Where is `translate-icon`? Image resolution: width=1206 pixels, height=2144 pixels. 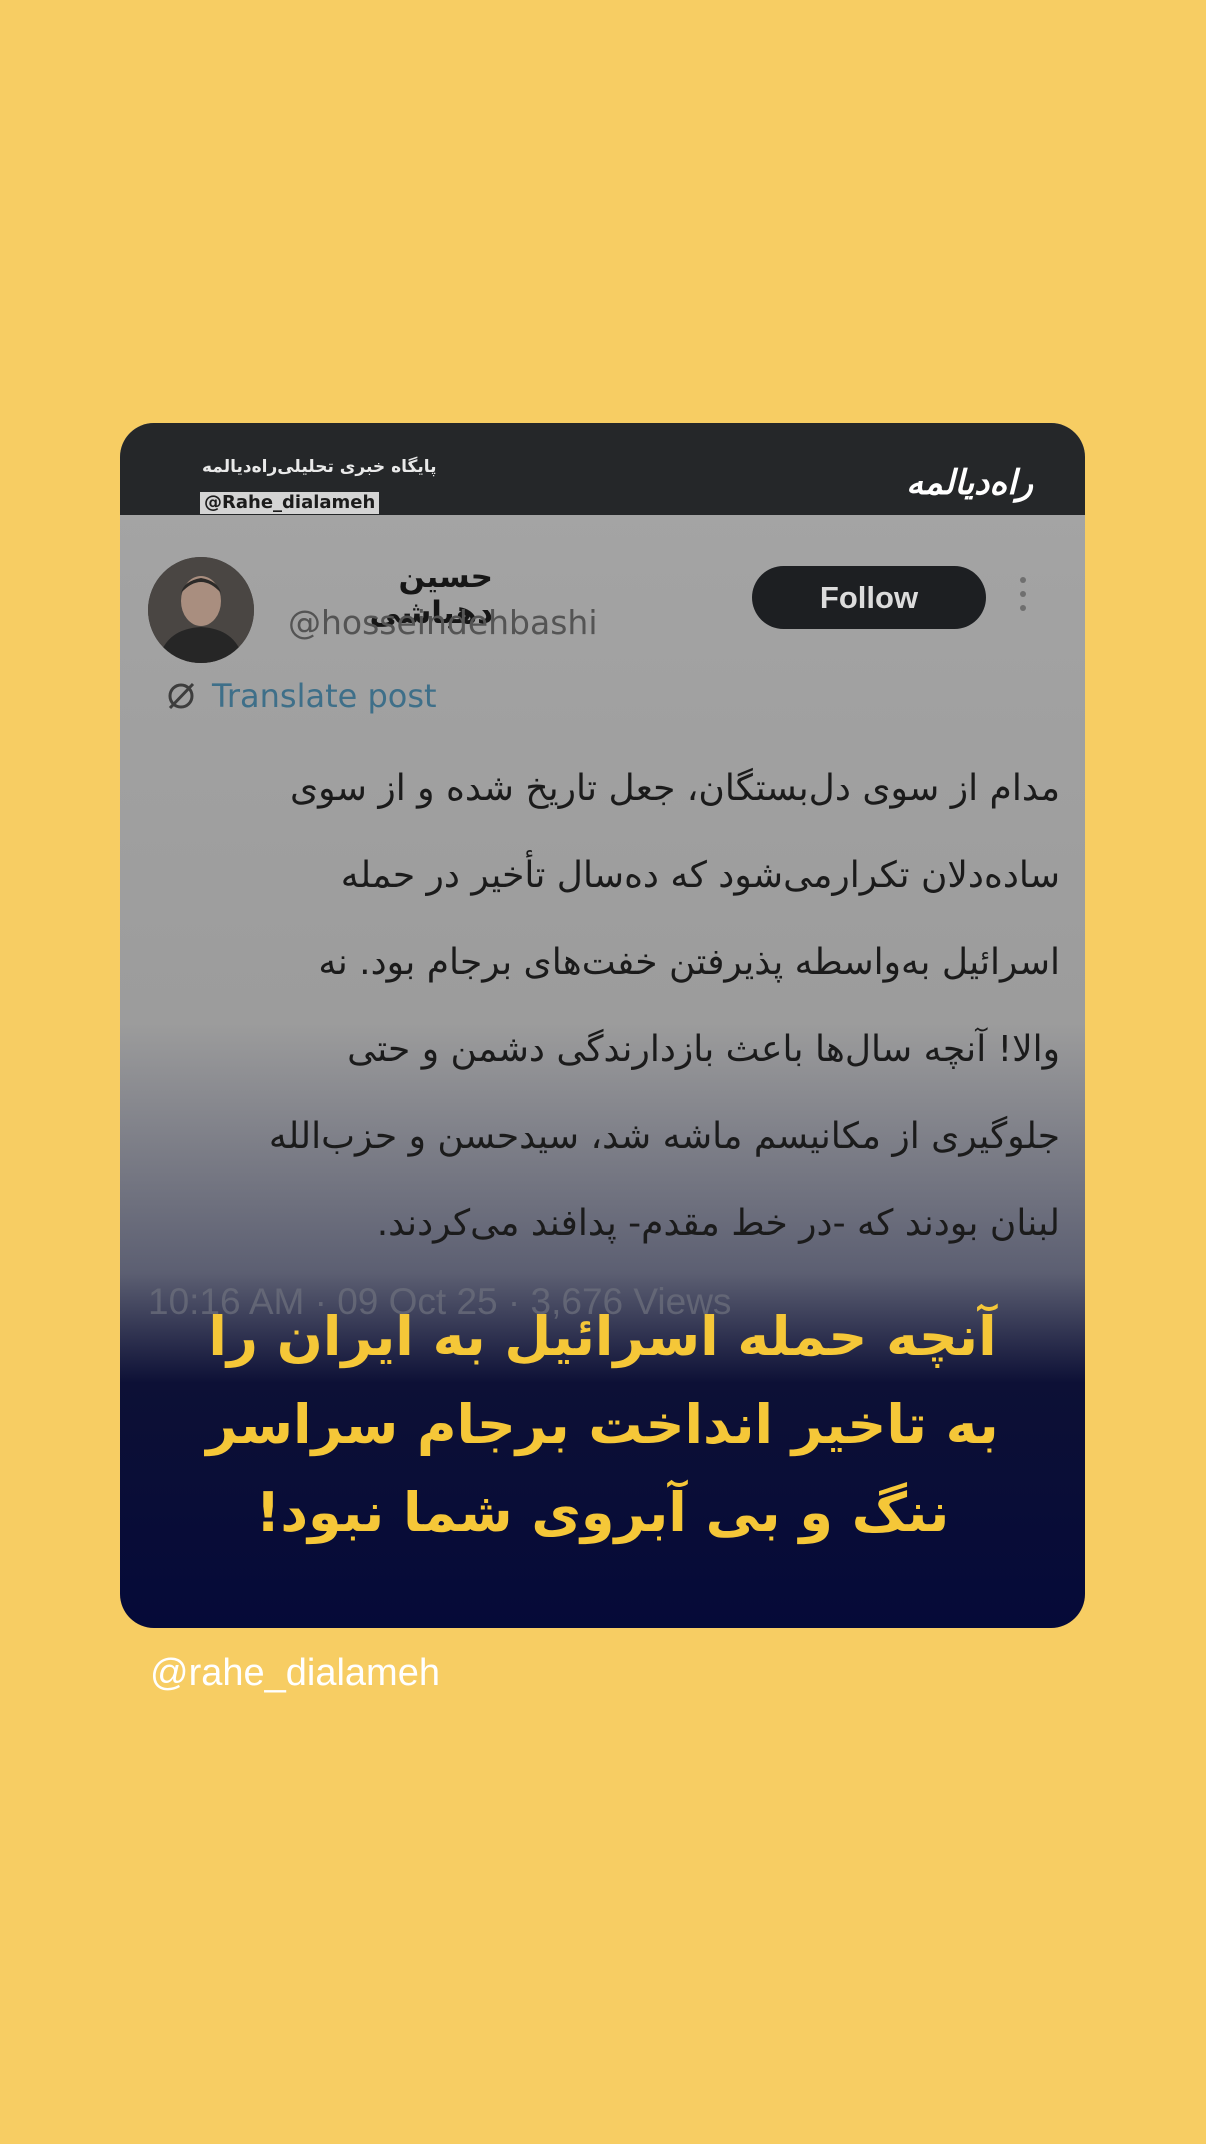 translate-icon is located at coordinates (181, 696).